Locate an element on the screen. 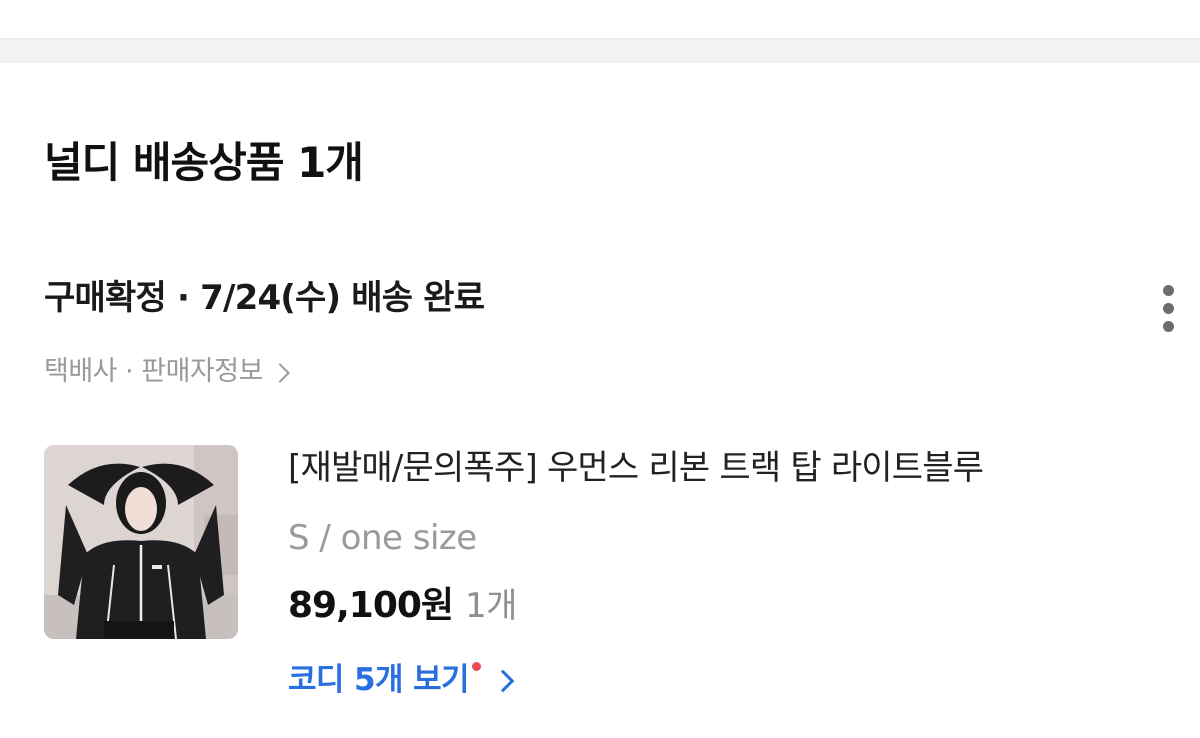  more-options-button is located at coordinates (1168, 308).